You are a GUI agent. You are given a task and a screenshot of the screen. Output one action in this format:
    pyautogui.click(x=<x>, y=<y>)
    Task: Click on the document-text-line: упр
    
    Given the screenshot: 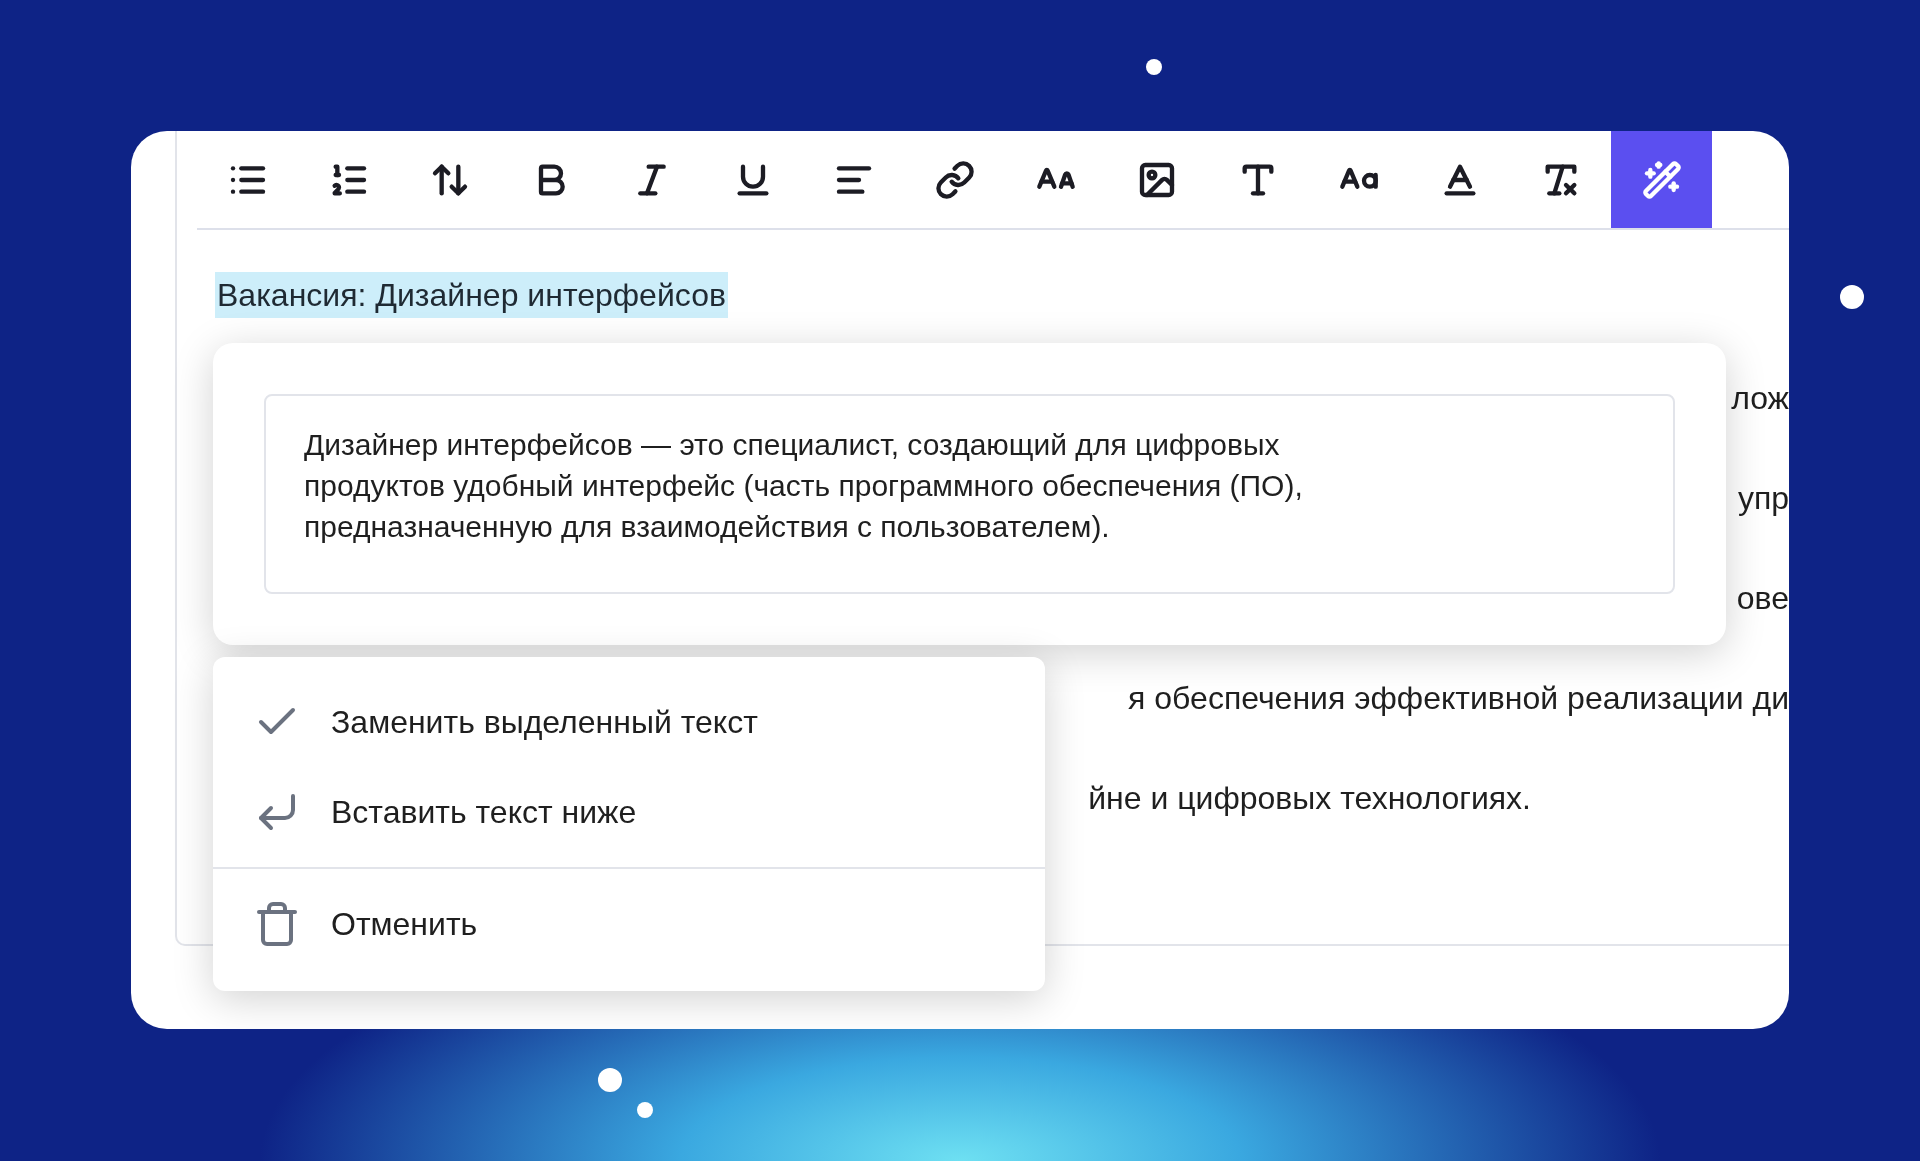 What is the action you would take?
    pyautogui.click(x=1763, y=498)
    